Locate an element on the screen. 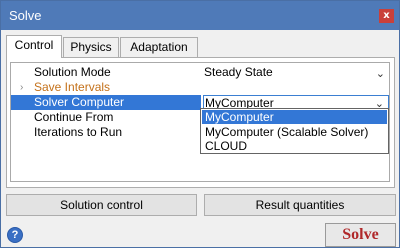 This screenshot has width=400, height=248. help-icon: ? is located at coordinates (15, 235).